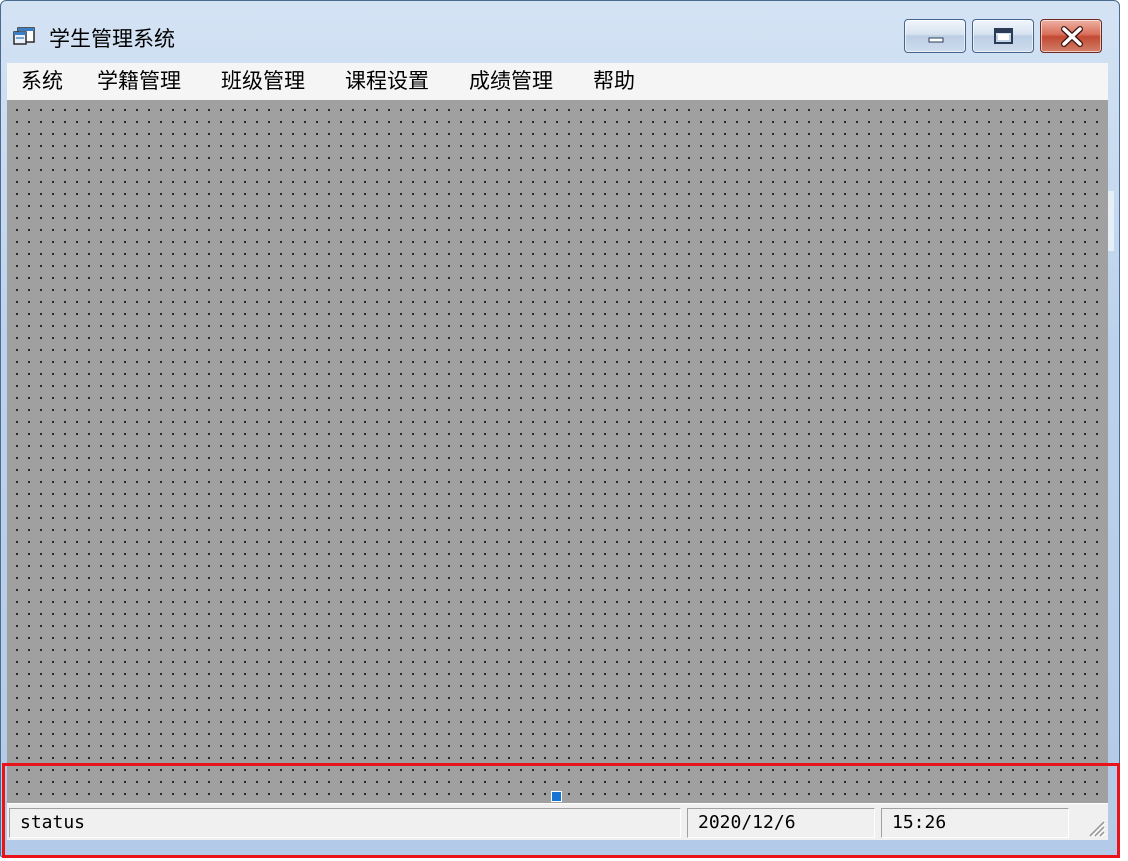  What do you see at coordinates (511, 81) in the screenshot?
I see `menu-grade-management: 成绩管理` at bounding box center [511, 81].